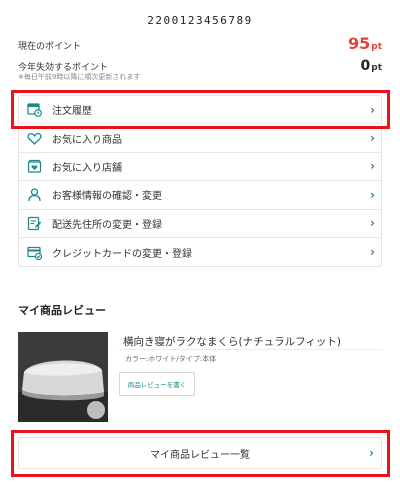 The width and height of the screenshot is (400, 495). Describe the element at coordinates (157, 384) in the screenshot. I see `write-review-button: 商品レビューを書く` at that location.